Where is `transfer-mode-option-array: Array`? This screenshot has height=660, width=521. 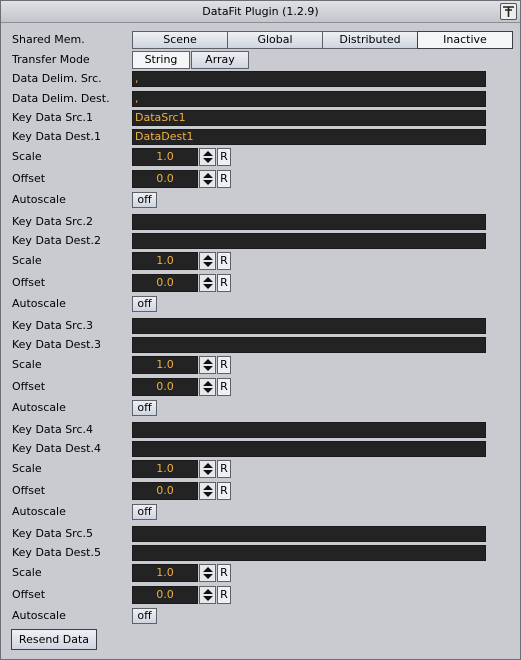 transfer-mode-option-array: Array is located at coordinates (220, 60).